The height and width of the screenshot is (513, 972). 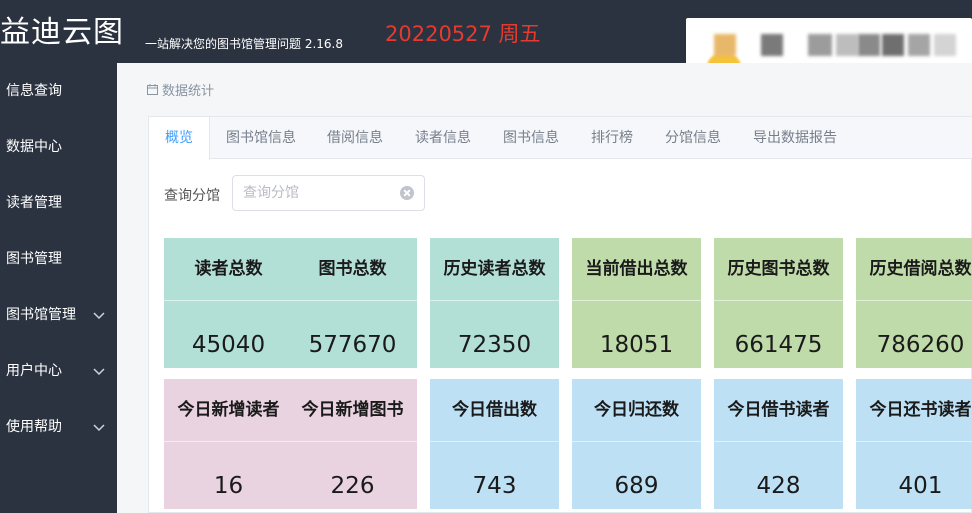 I want to click on stat-card-value: 72350, so click(x=494, y=345).